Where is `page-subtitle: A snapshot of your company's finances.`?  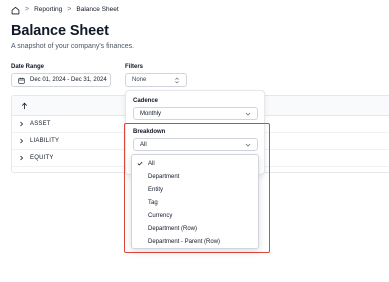
page-subtitle: A snapshot of your company's finances. is located at coordinates (73, 46).